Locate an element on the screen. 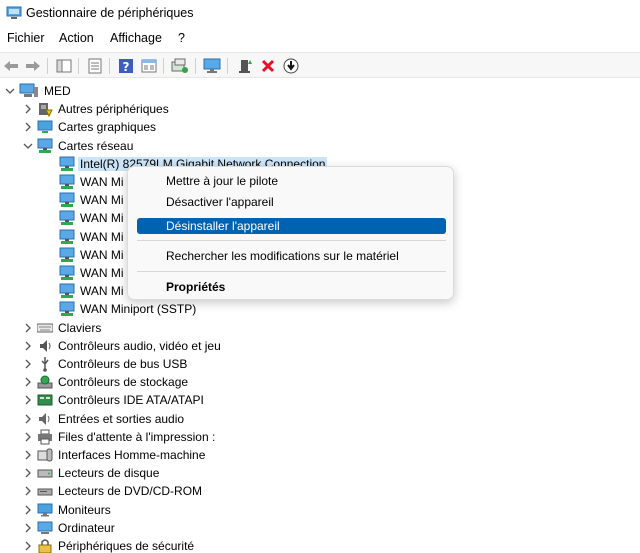 Image resolution: width=640 pixels, height=553 pixels. tree-root: MED is located at coordinates (37, 91).